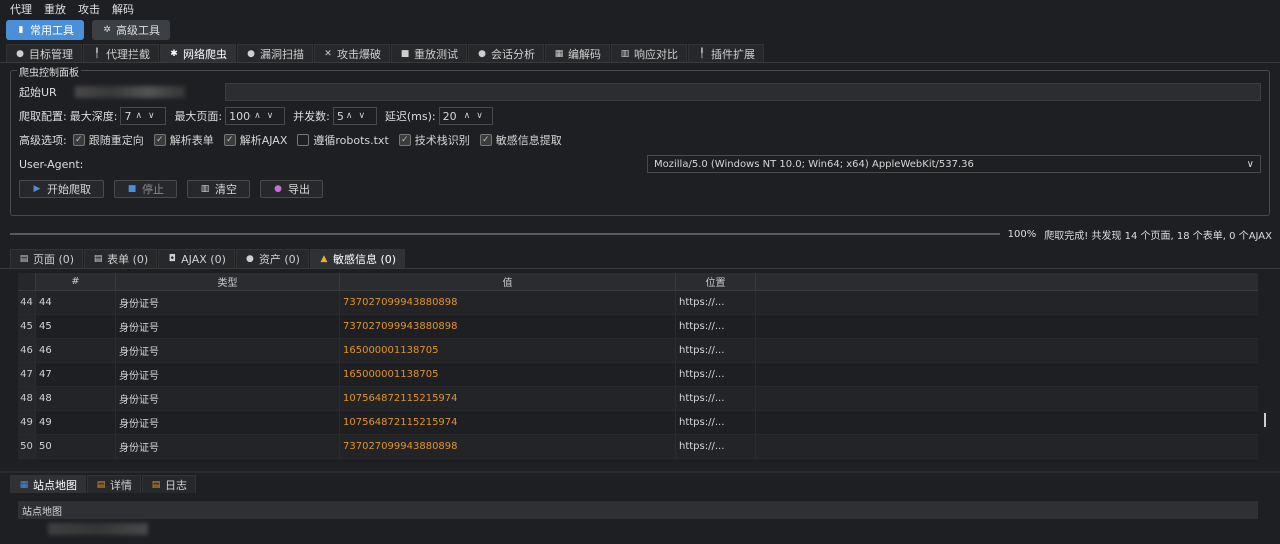 The height and width of the screenshot is (544, 1280). What do you see at coordinates (48, 484) in the screenshot?
I see `tab-sitemap: ▦ 站点地图` at bounding box center [48, 484].